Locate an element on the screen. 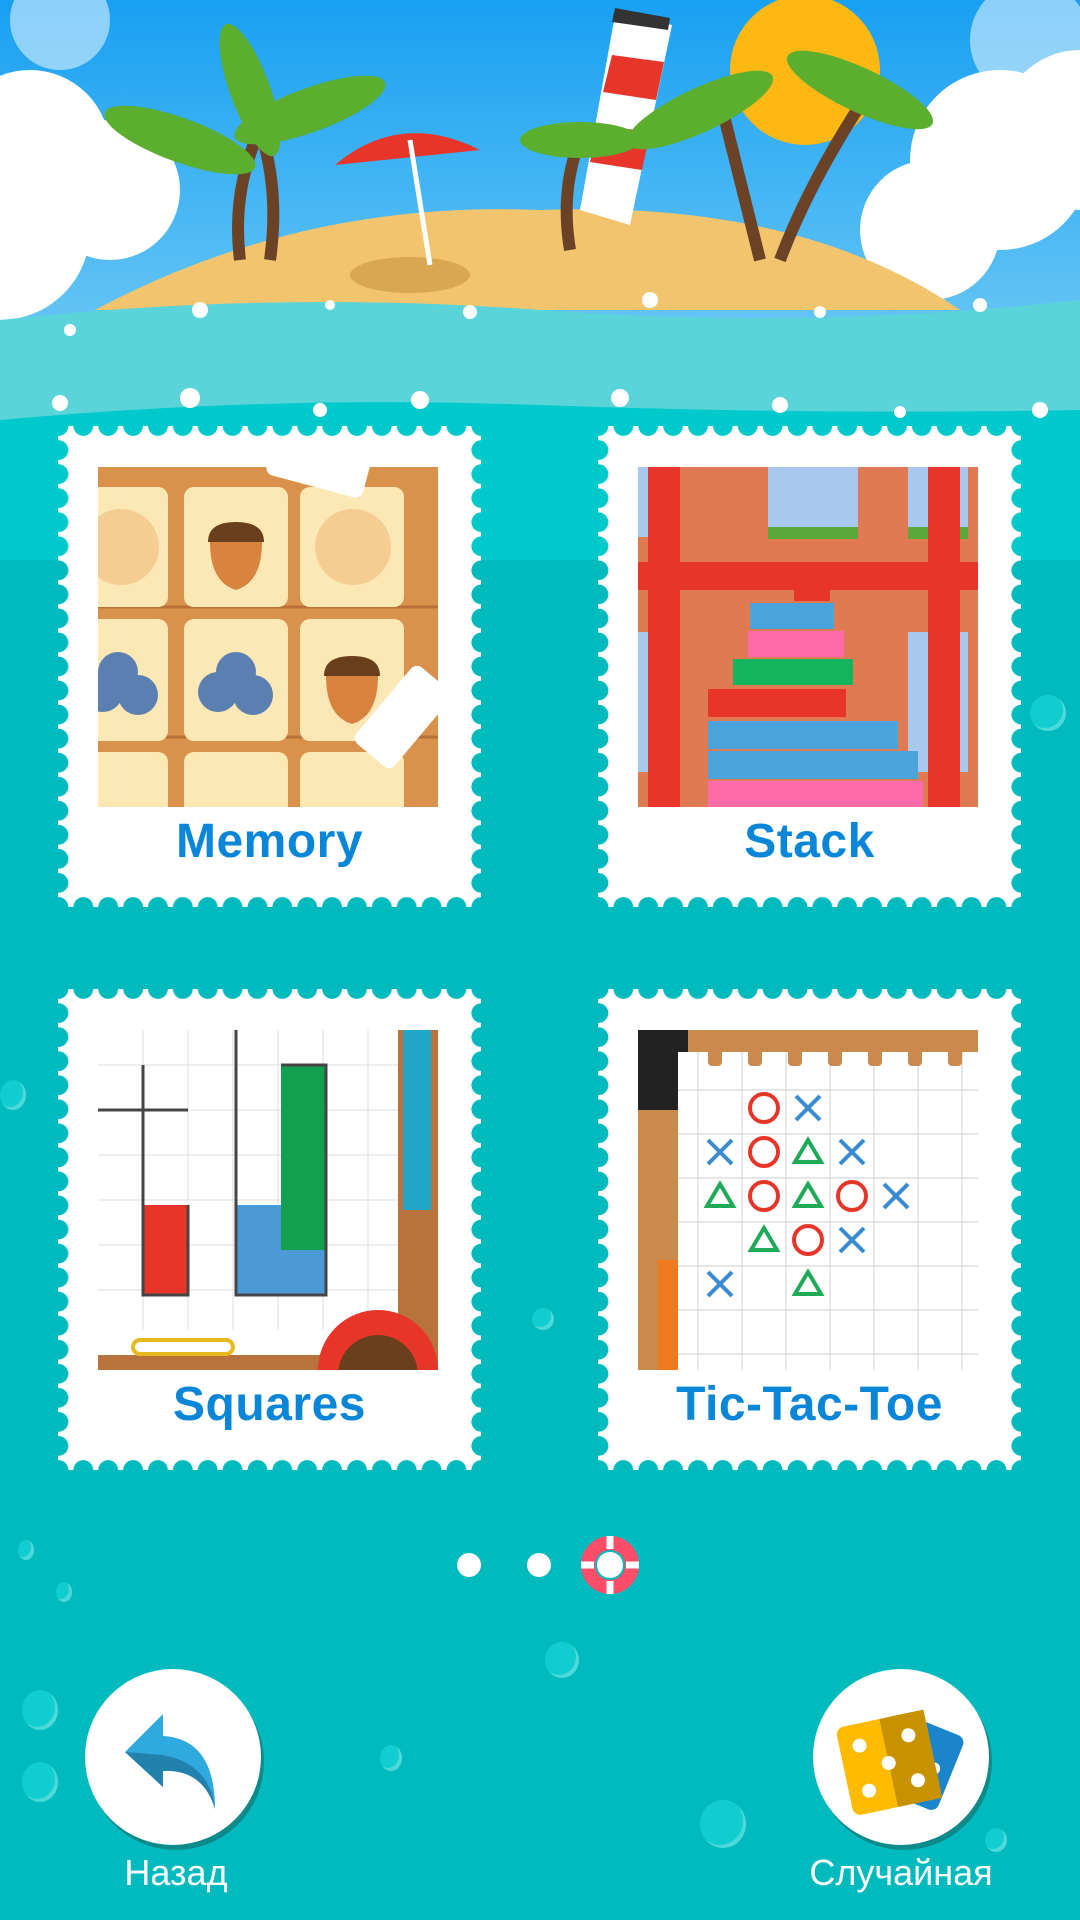 Image resolution: width=1080 pixels, height=1920 pixels. game-card-stack: Stack is located at coordinates (809, 666).